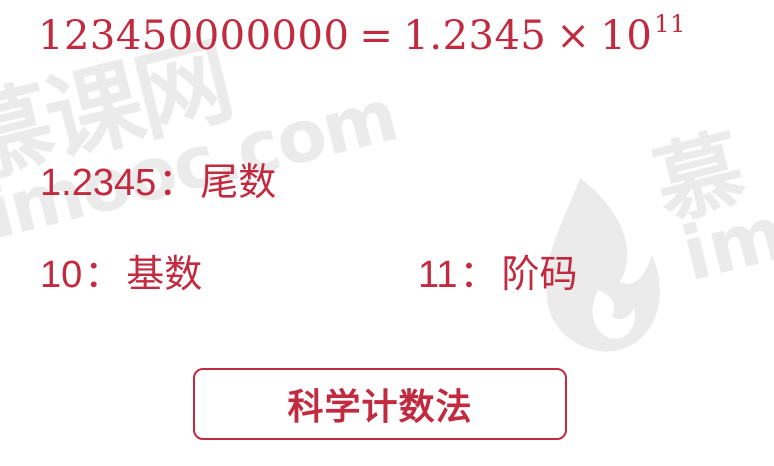 The width and height of the screenshot is (774, 466). What do you see at coordinates (539, 275) in the screenshot?
I see `term-exponent-label: 阶码` at bounding box center [539, 275].